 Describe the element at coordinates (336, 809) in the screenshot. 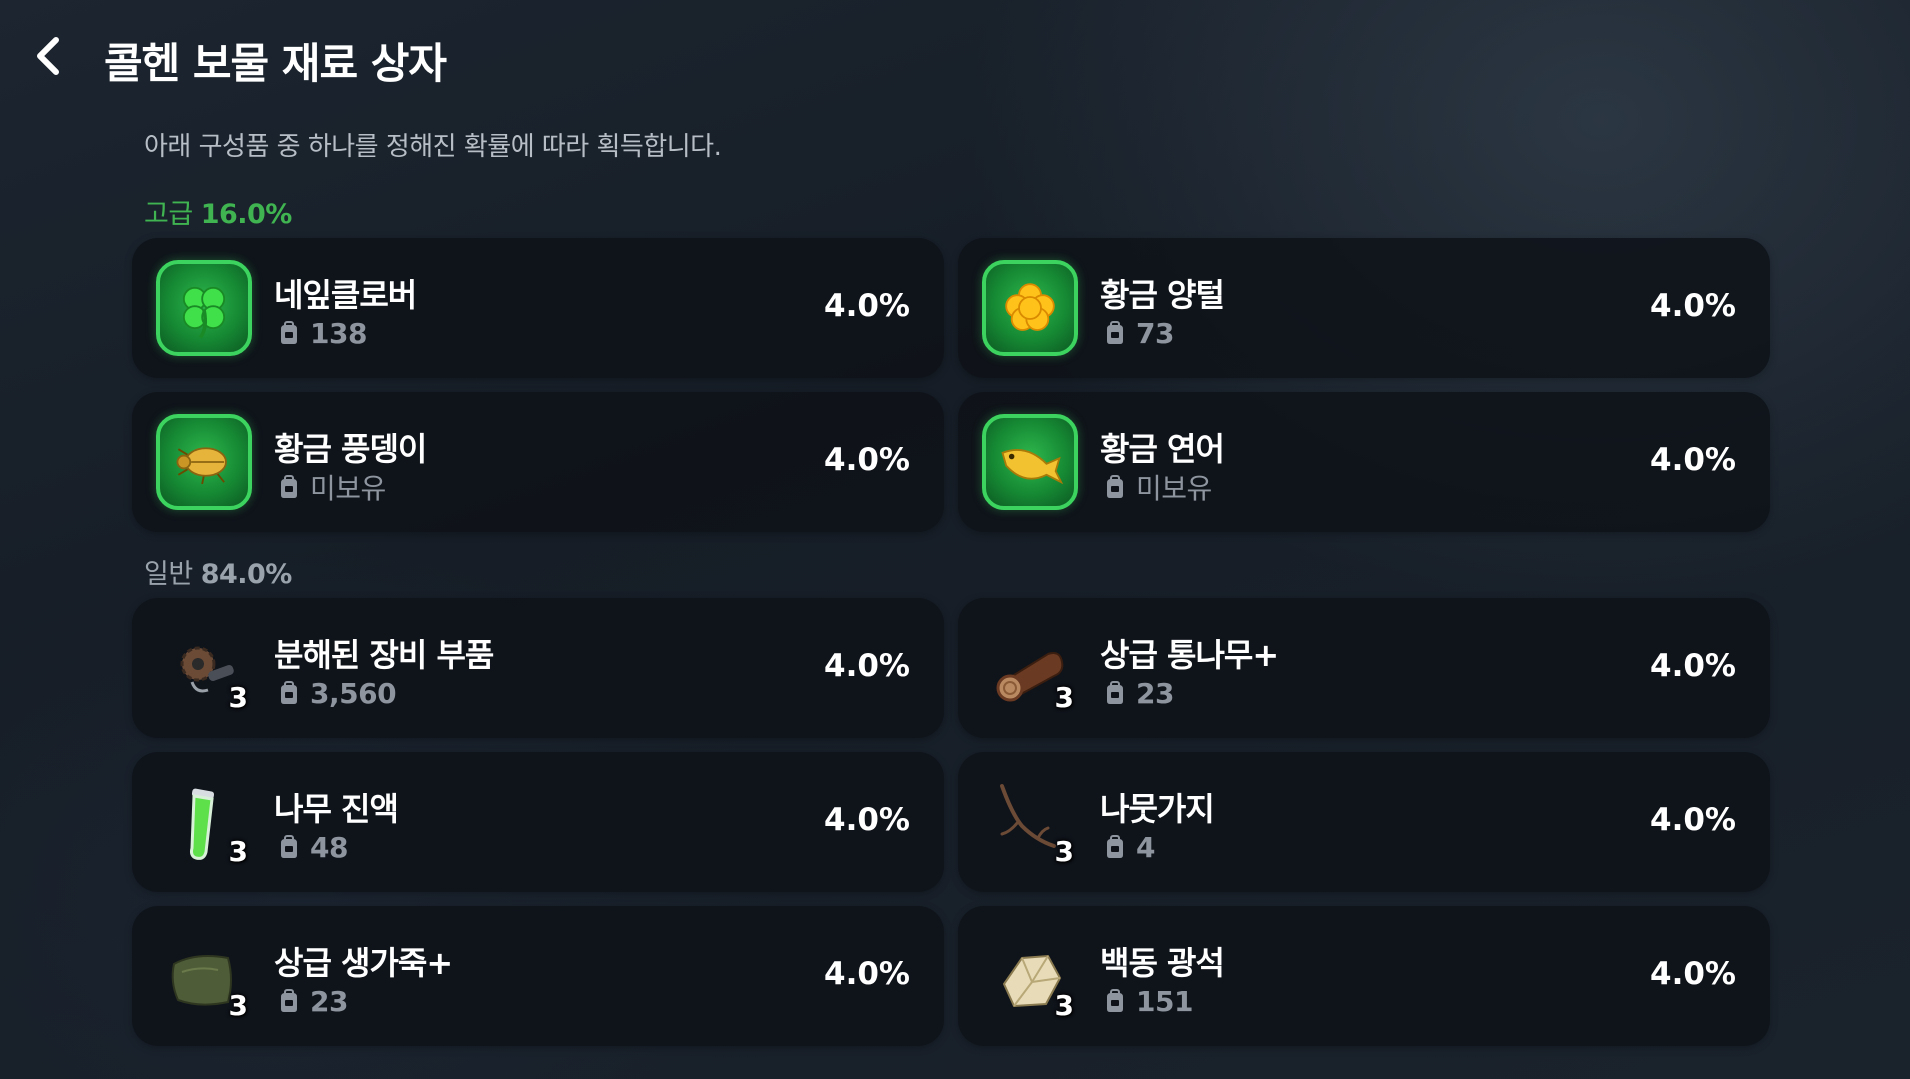

I see `item-name: 나무 진액` at that location.